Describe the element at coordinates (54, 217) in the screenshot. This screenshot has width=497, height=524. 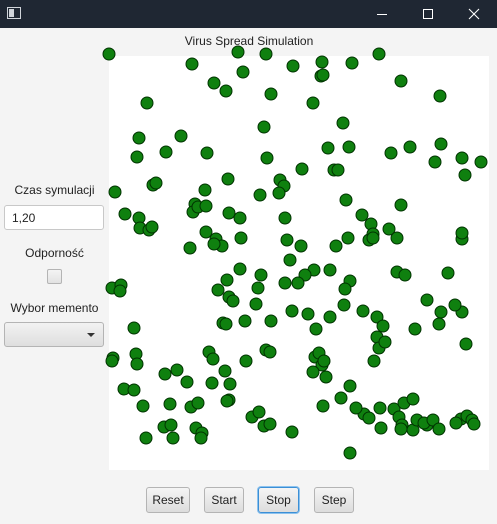
I see `time-input` at that location.